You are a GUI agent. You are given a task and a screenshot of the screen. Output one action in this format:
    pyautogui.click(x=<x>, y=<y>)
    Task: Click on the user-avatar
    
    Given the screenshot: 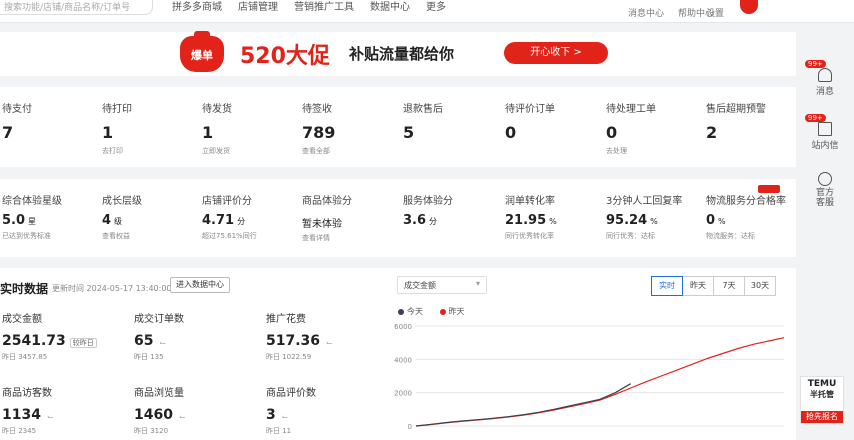 What is the action you would take?
    pyautogui.click(x=749, y=7)
    